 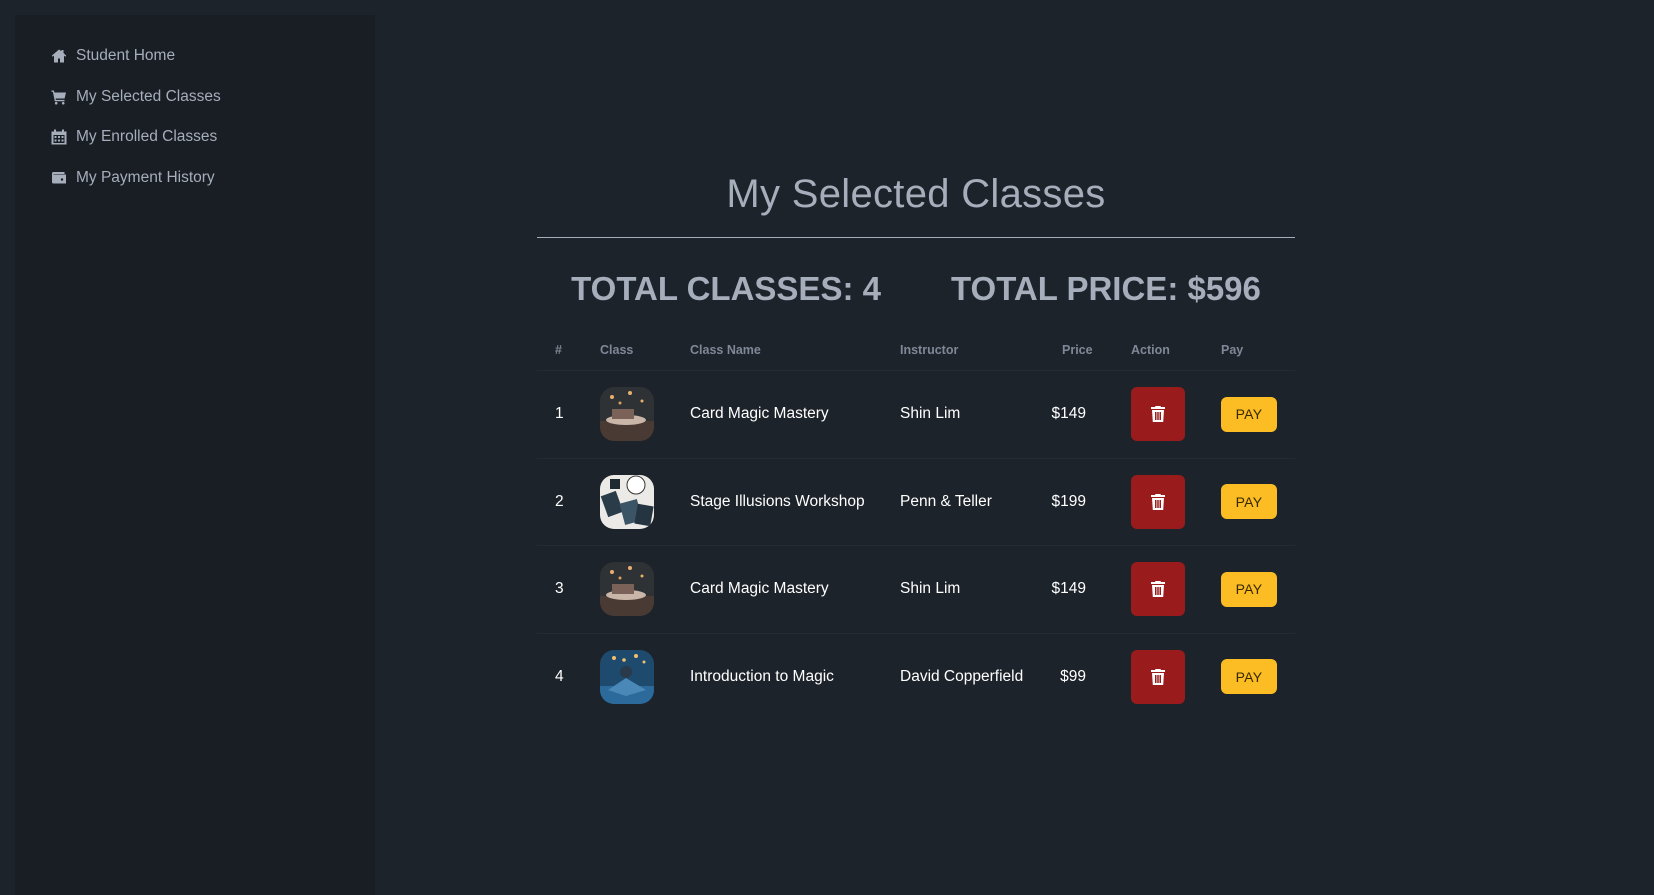 What do you see at coordinates (213, 56) in the screenshot?
I see `sidebar-item-student-home: Student Home` at bounding box center [213, 56].